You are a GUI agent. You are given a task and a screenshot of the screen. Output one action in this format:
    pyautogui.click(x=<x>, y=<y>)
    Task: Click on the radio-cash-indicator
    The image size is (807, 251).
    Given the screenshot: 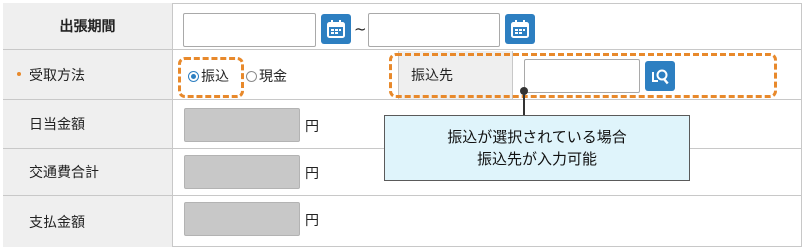 What is the action you would take?
    pyautogui.click(x=251, y=76)
    